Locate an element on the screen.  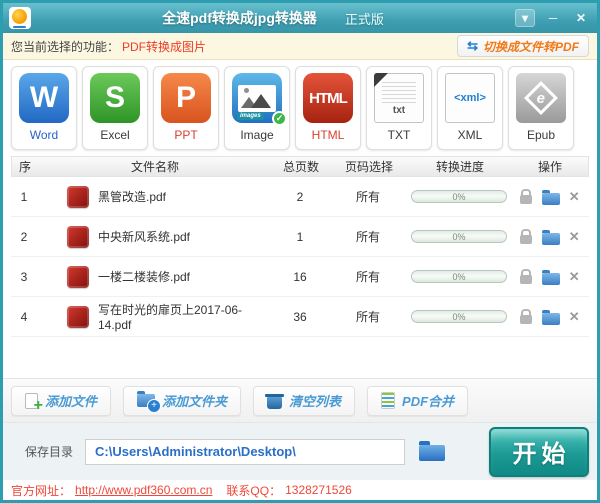
format-card-image: images ✓ Image is located at coordinates (257, 108).